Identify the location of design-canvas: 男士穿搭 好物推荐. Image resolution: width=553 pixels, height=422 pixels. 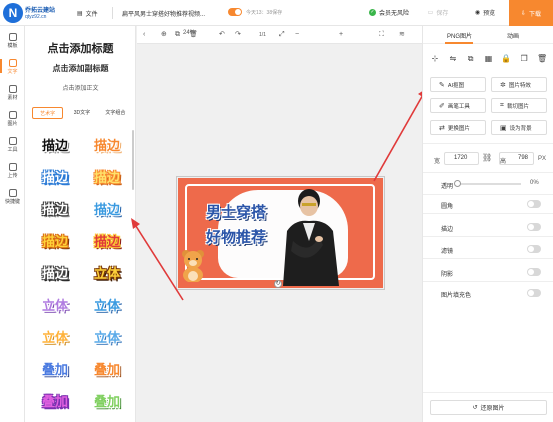
(280, 233).